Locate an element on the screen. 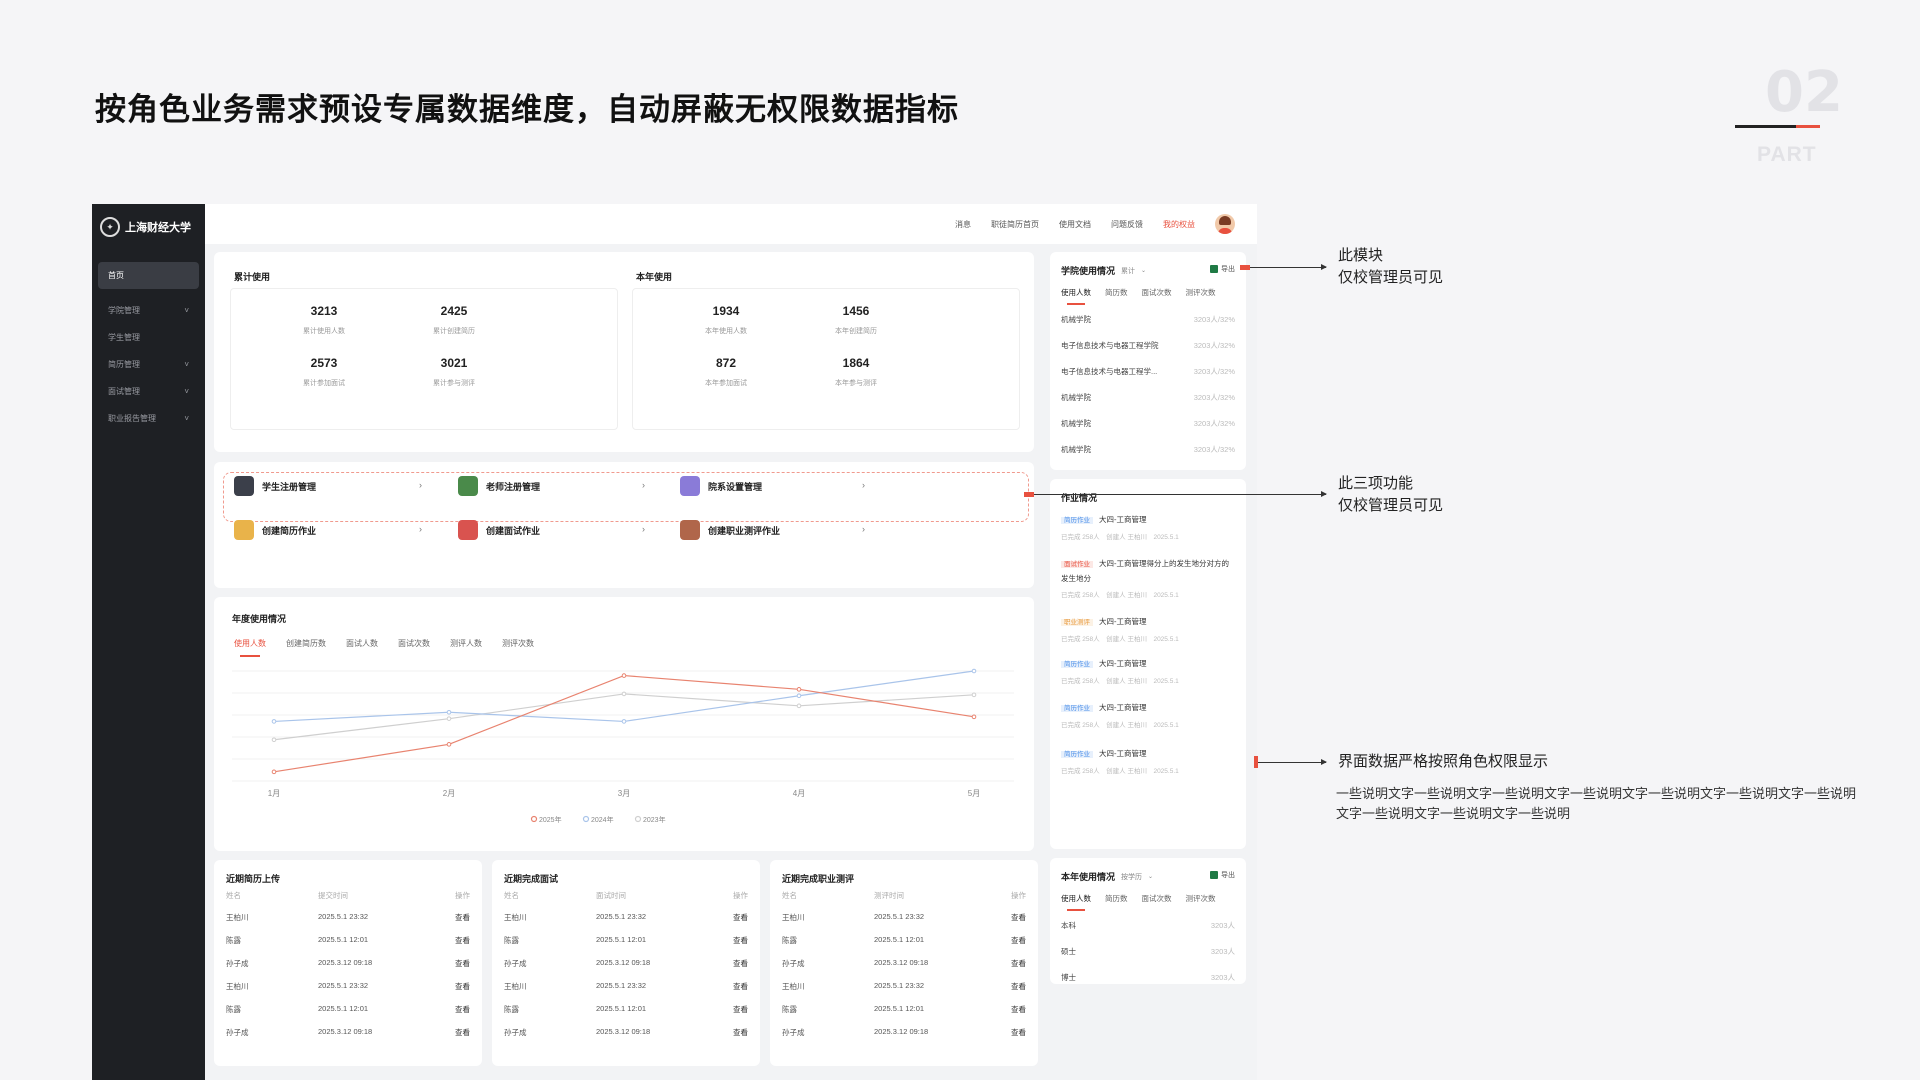 The width and height of the screenshot is (1920, 1080). sidebar-item-3: 简历管理 ˅ is located at coordinates (148, 364).